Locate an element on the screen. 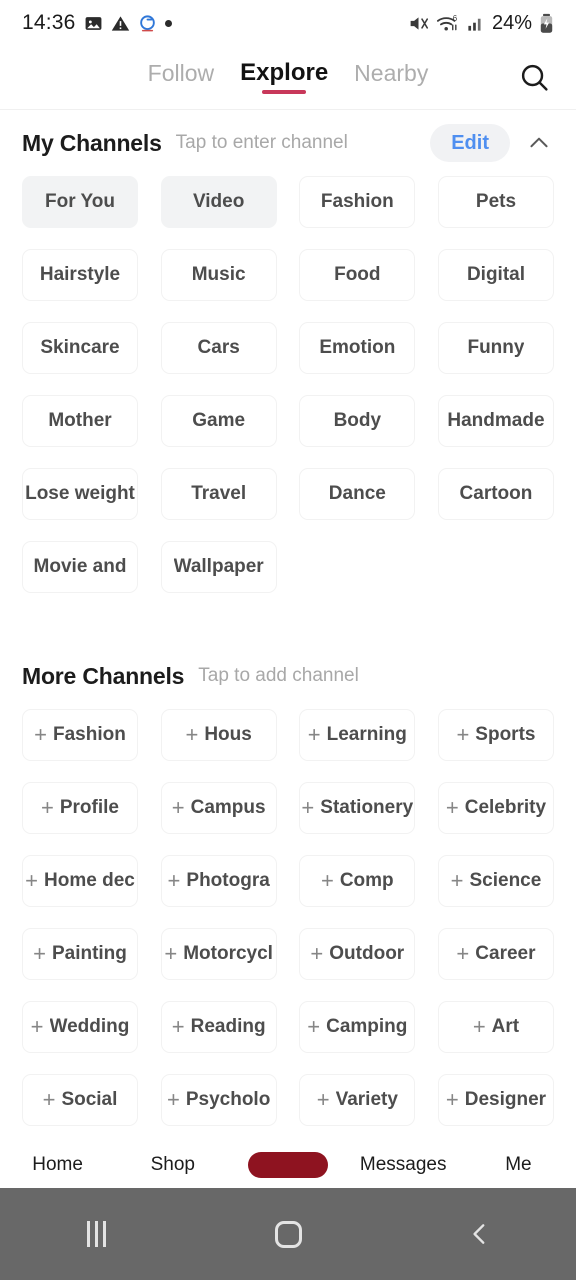 This screenshot has width=576, height=1280. warning-icon is located at coordinates (120, 23).